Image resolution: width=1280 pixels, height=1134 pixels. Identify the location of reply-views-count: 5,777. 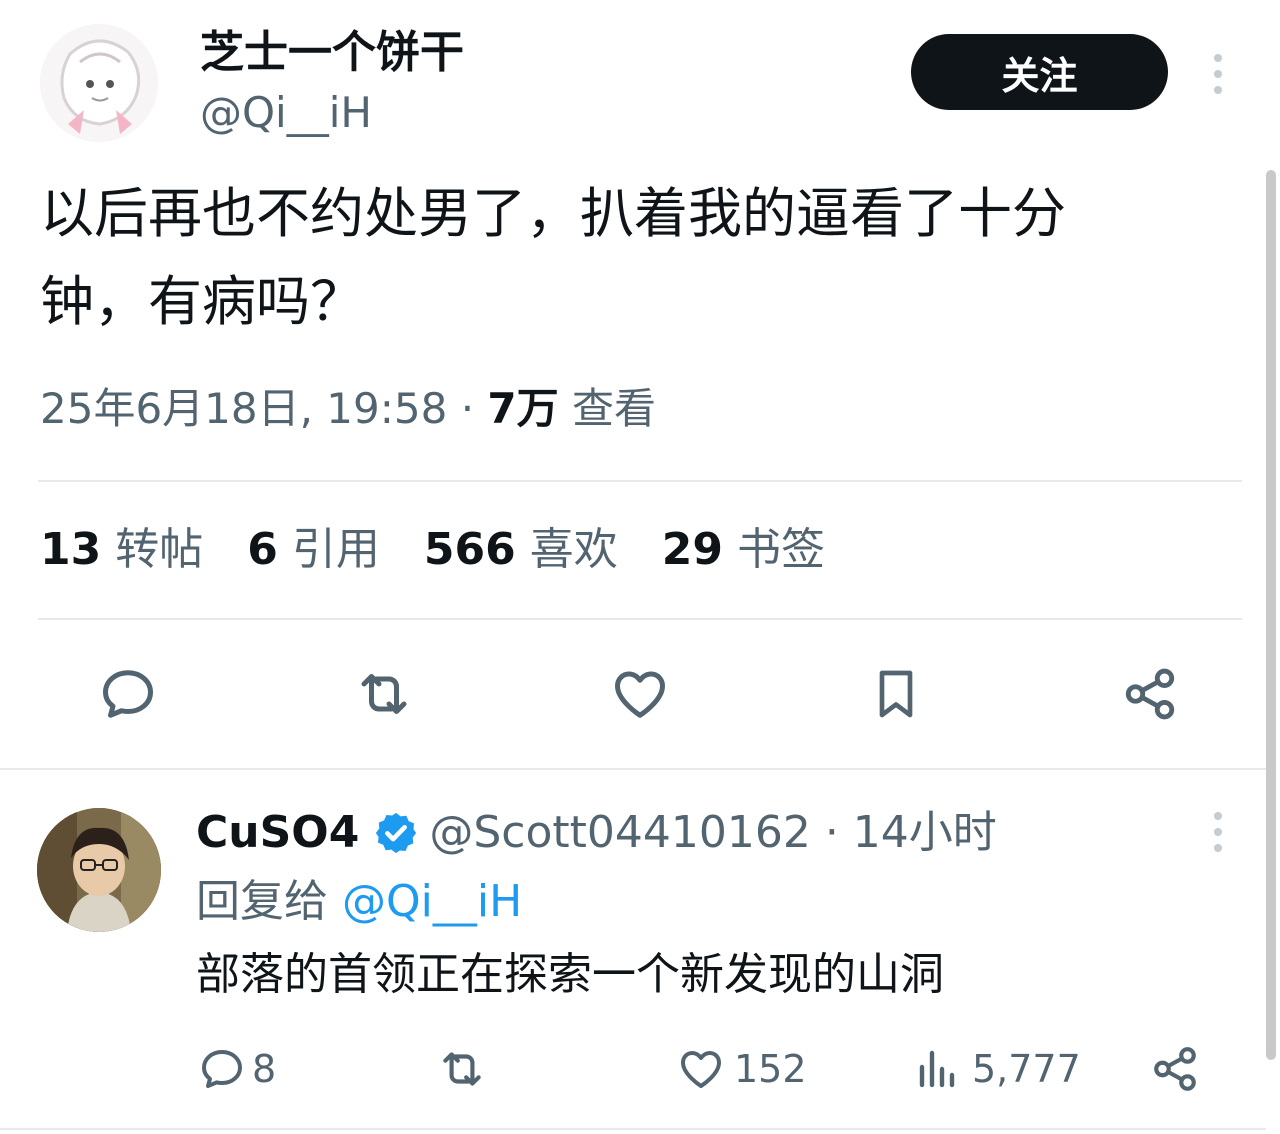
(1026, 1069).